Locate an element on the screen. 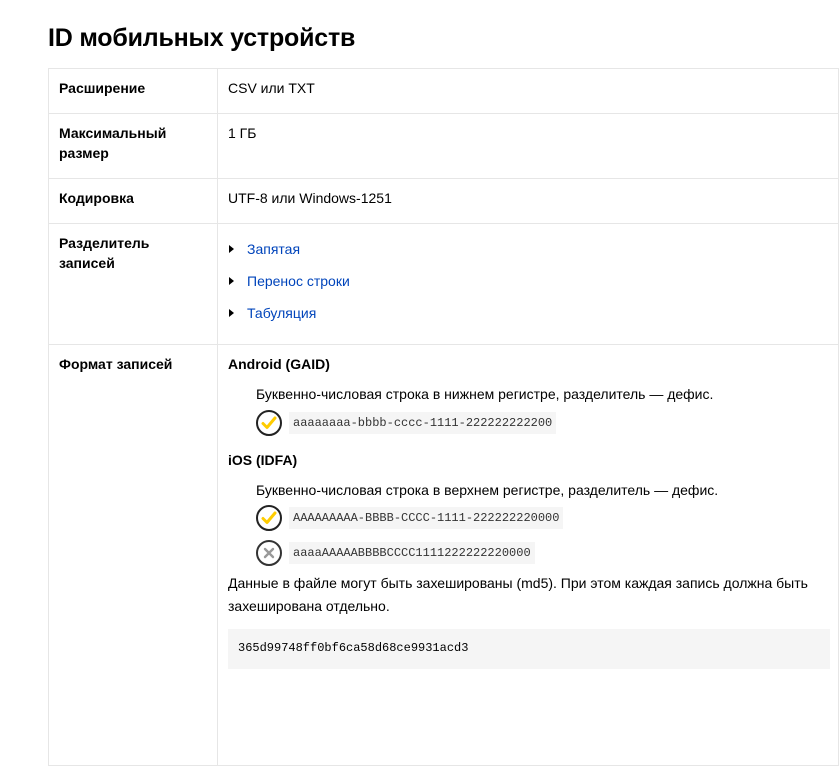 Image resolution: width=840 pixels, height=766 pixels. android-heading: Android (GAID) is located at coordinates (279, 364).